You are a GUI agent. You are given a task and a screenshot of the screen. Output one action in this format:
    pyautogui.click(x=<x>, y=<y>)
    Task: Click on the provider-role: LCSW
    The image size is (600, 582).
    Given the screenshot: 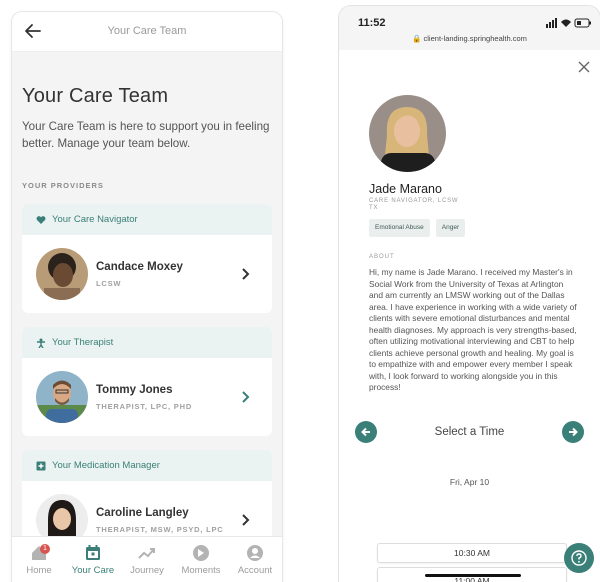 What is the action you would take?
    pyautogui.click(x=109, y=283)
    